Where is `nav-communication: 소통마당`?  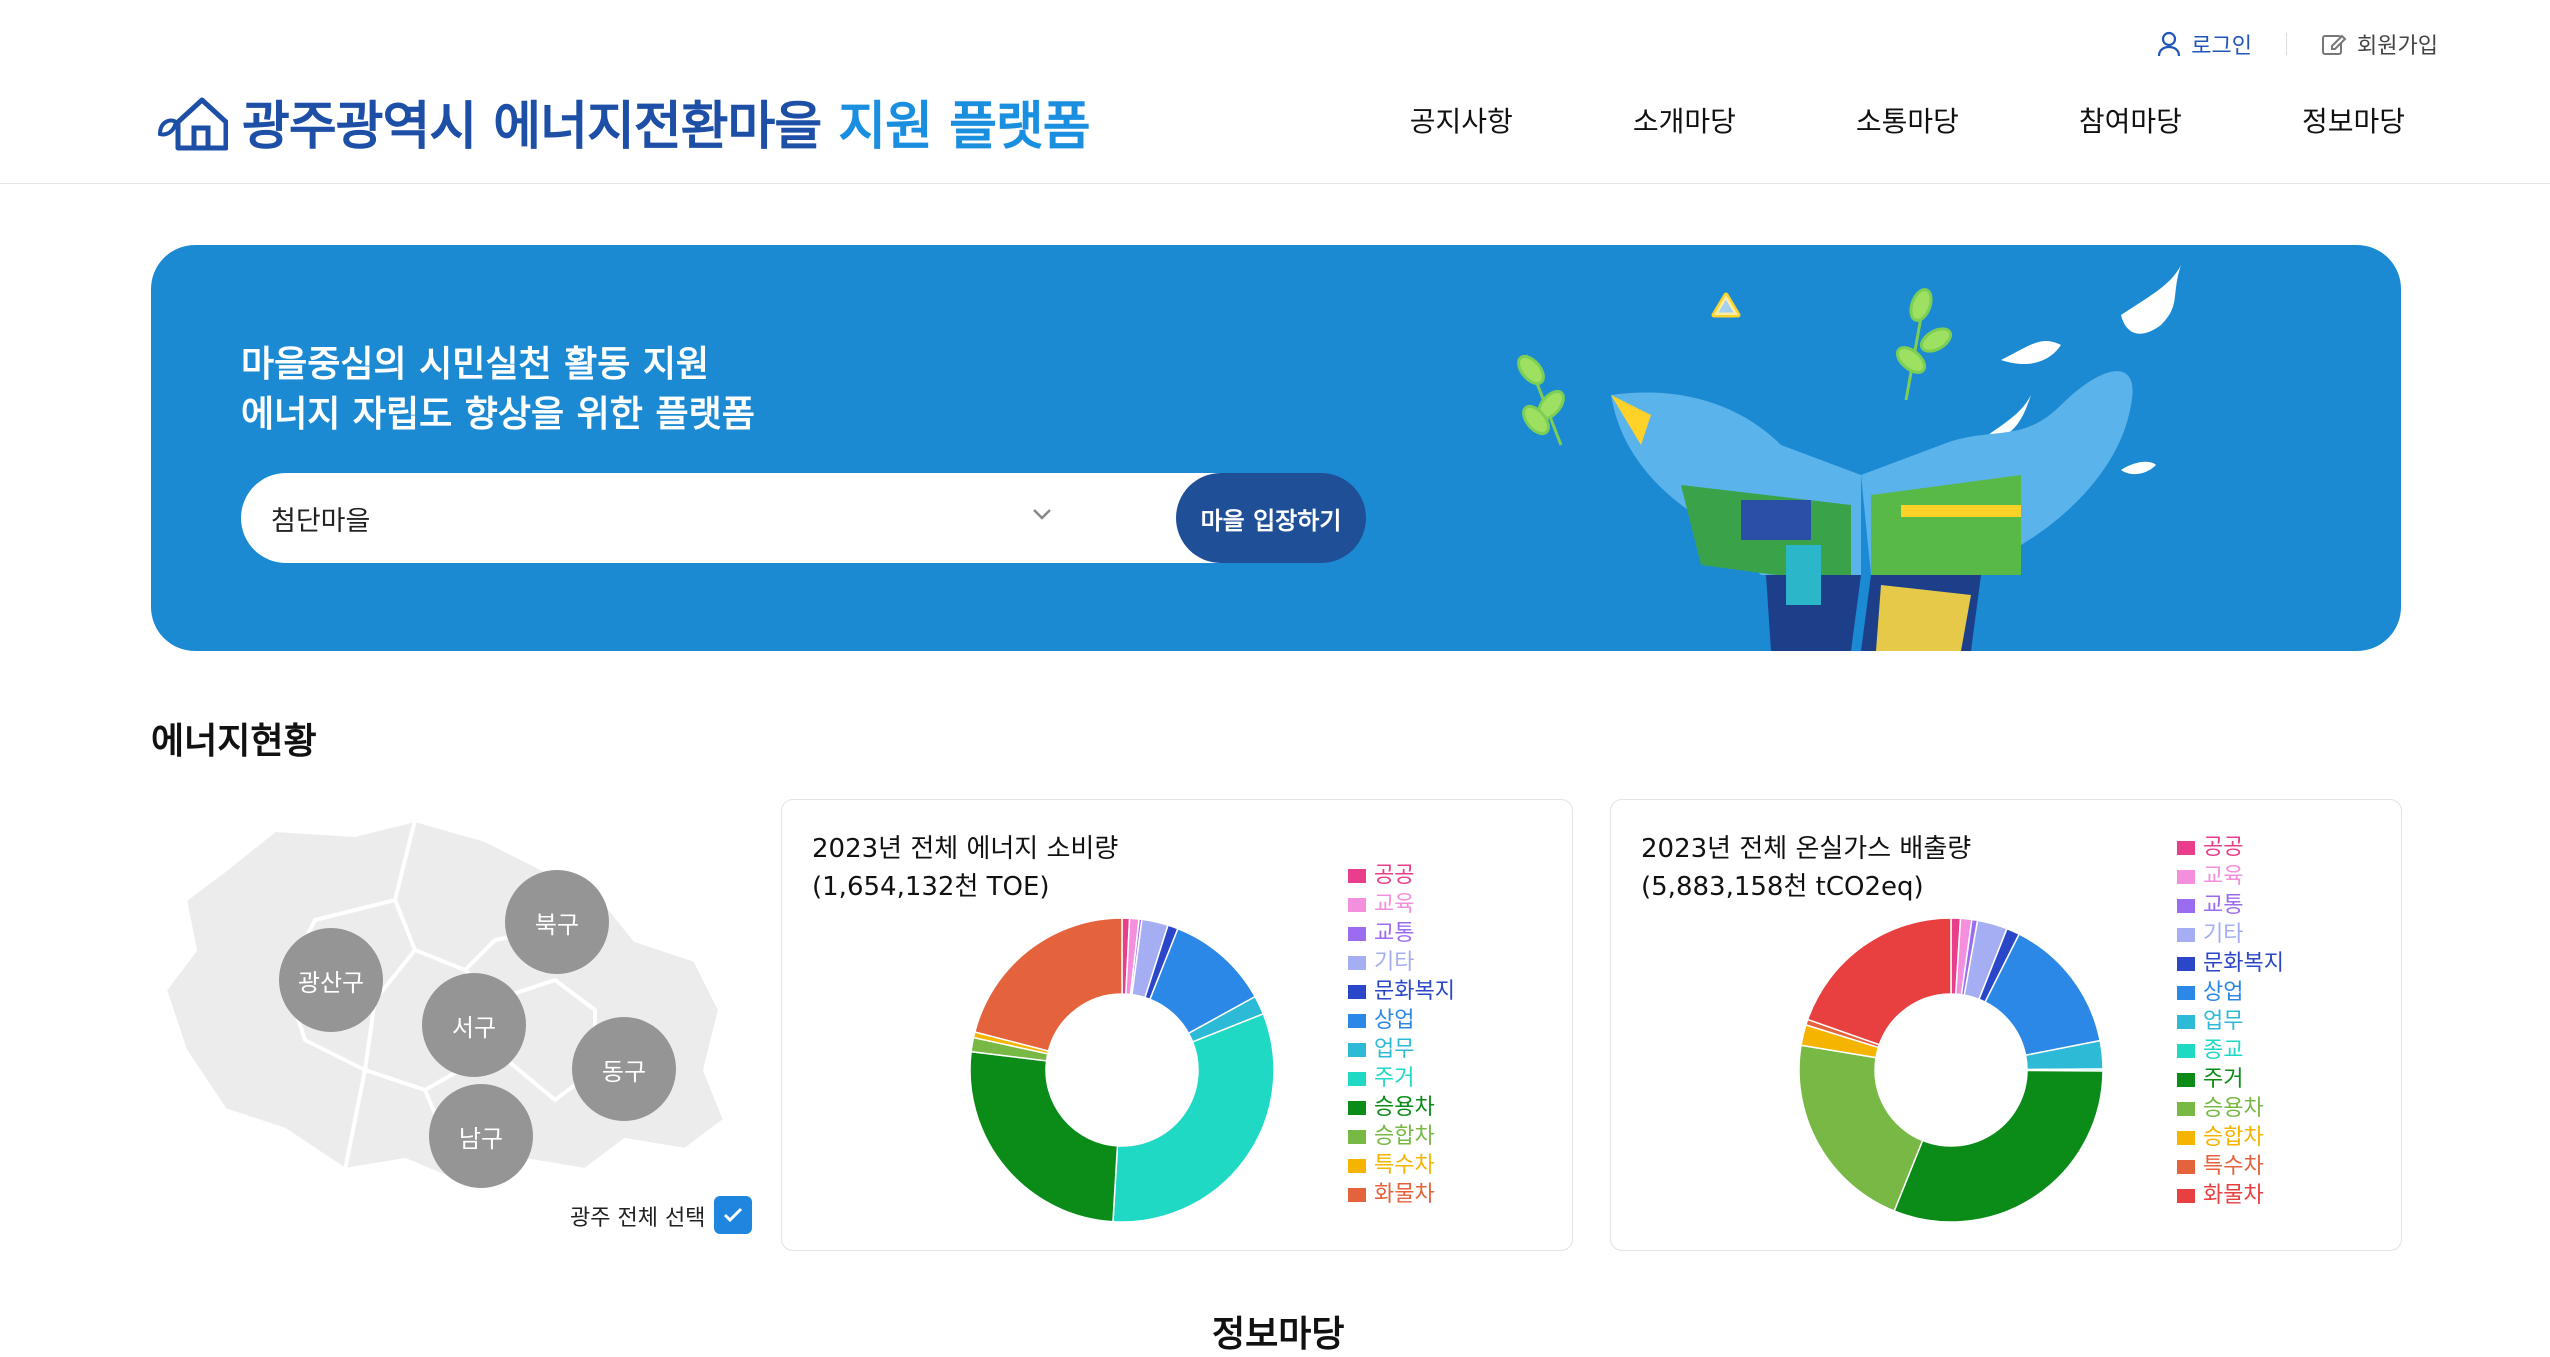
nav-communication: 소통마당 is located at coordinates (1907, 120).